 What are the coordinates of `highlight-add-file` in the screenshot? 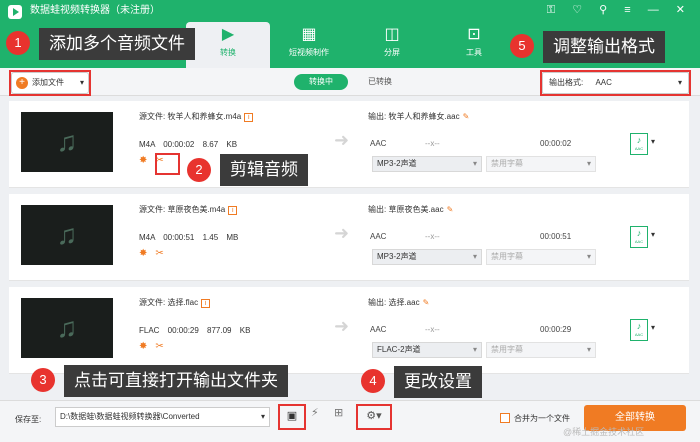 It's located at (50, 83).